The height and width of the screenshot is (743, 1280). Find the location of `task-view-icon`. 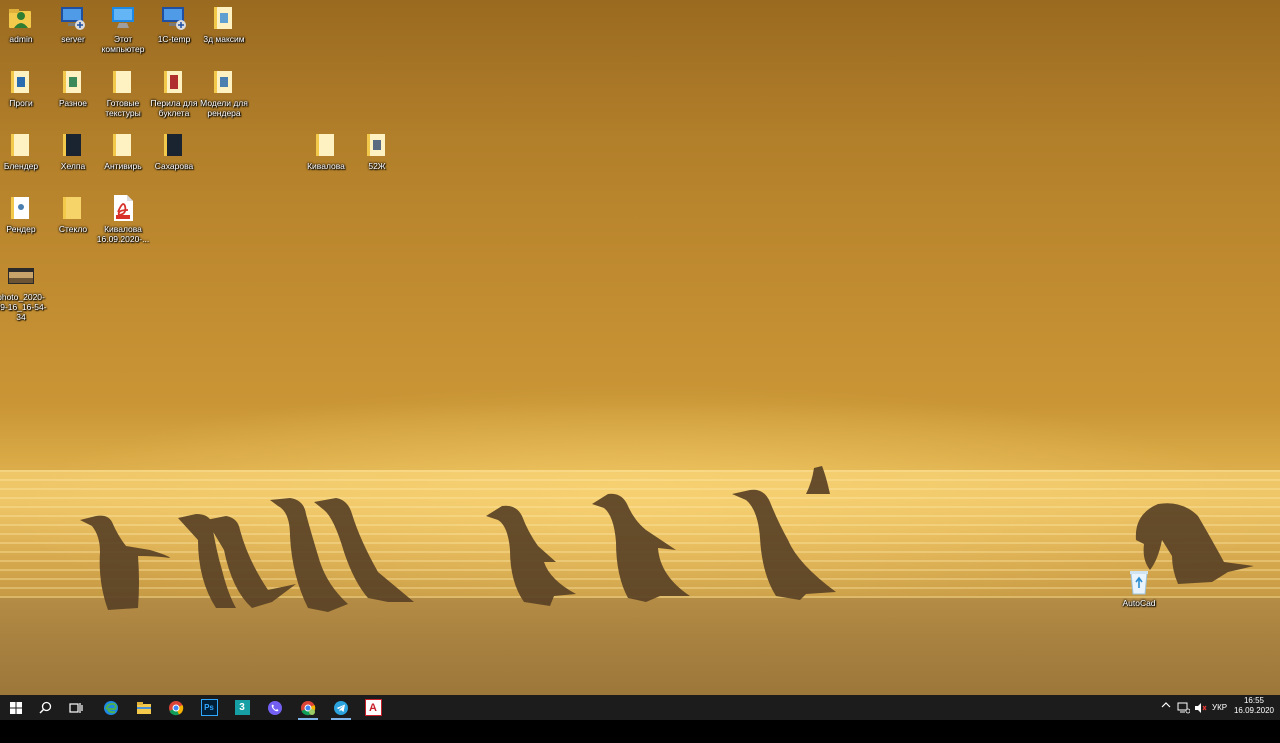

task-view-icon is located at coordinates (76, 707).